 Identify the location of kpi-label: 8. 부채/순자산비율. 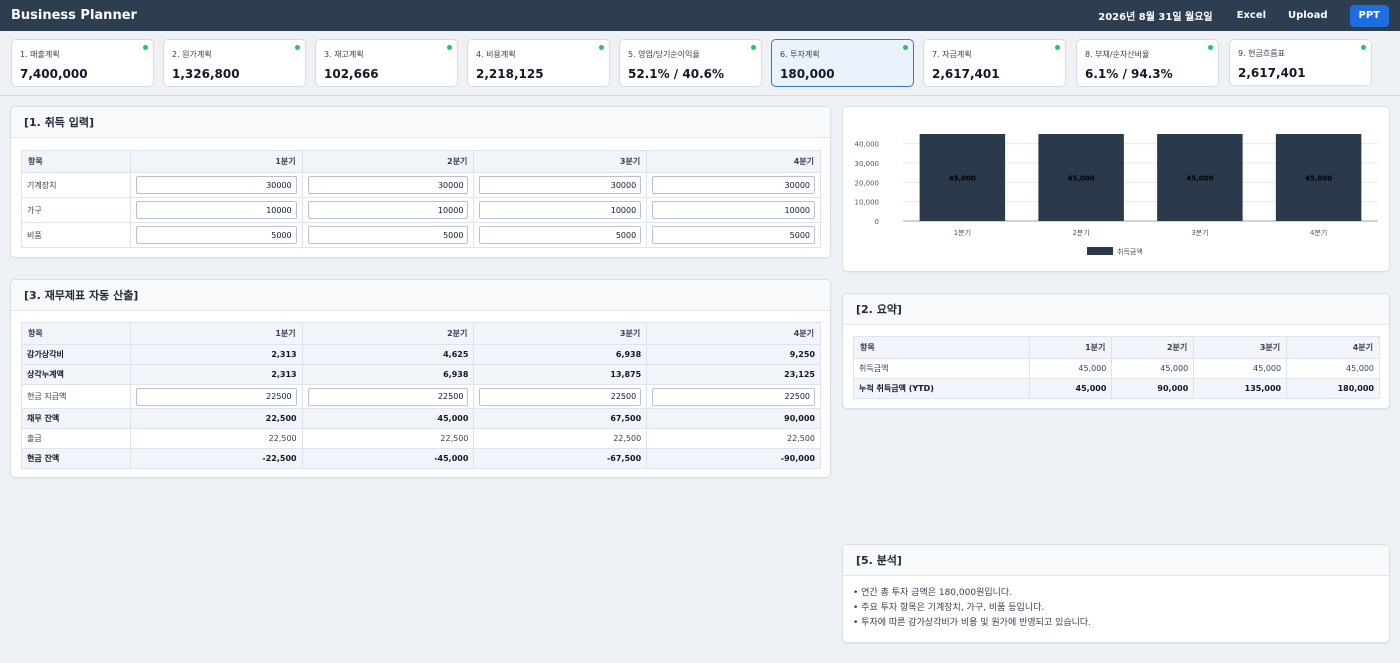
(1117, 54).